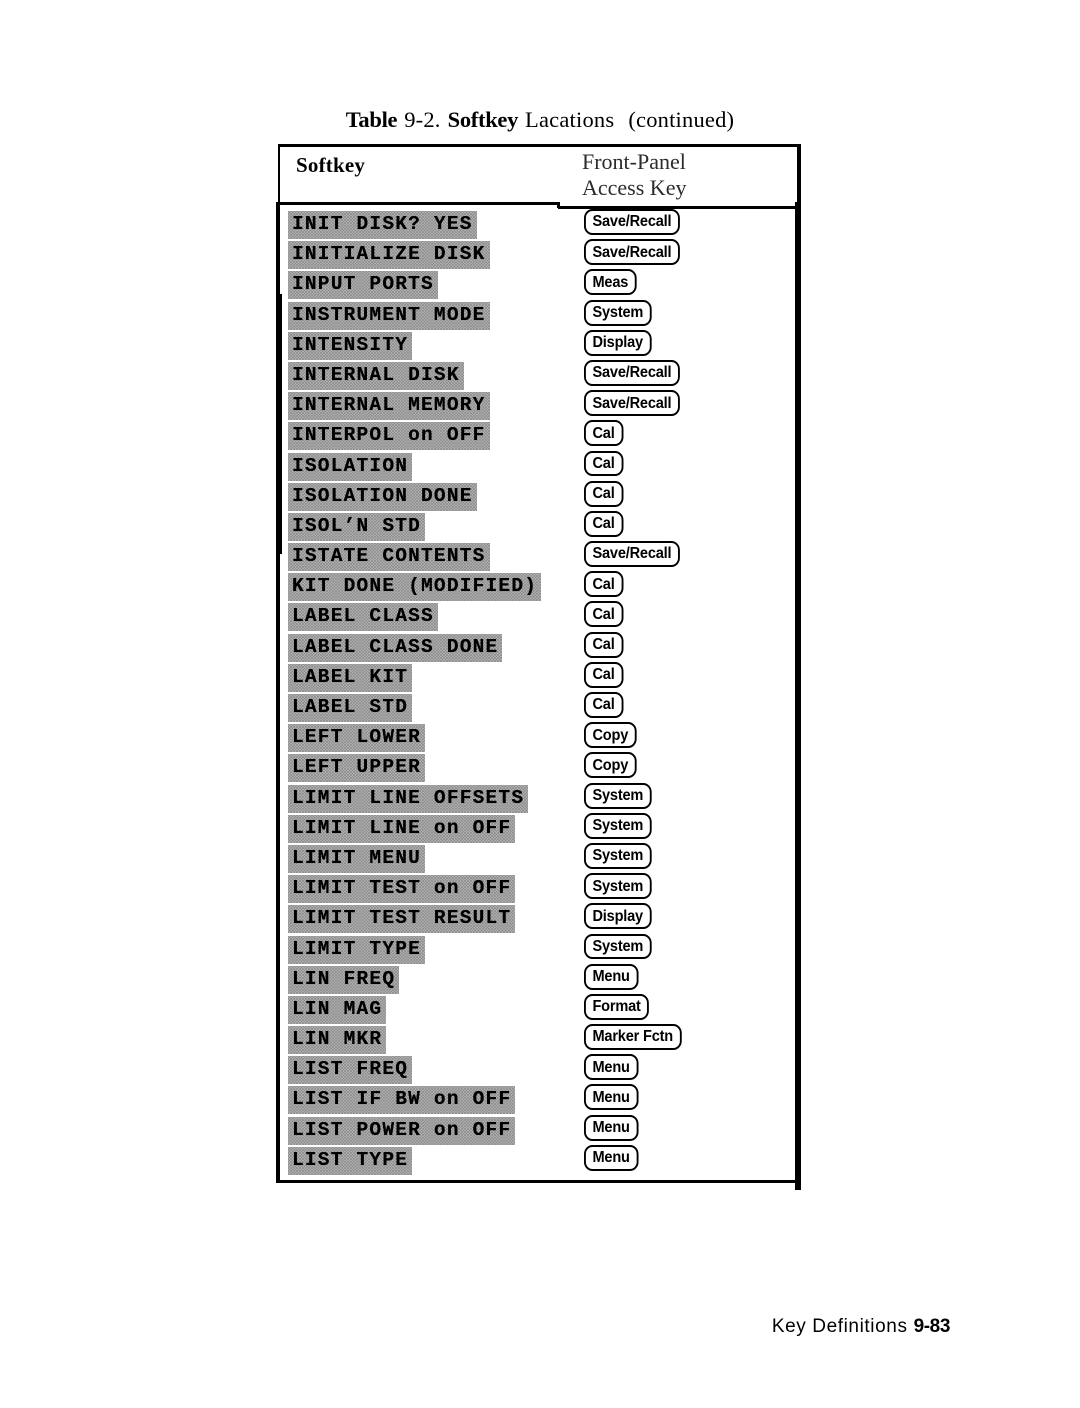 The width and height of the screenshot is (1080, 1408). Describe the element at coordinates (389, 436) in the screenshot. I see `softkey-label: INTERPOL on OFF` at that location.